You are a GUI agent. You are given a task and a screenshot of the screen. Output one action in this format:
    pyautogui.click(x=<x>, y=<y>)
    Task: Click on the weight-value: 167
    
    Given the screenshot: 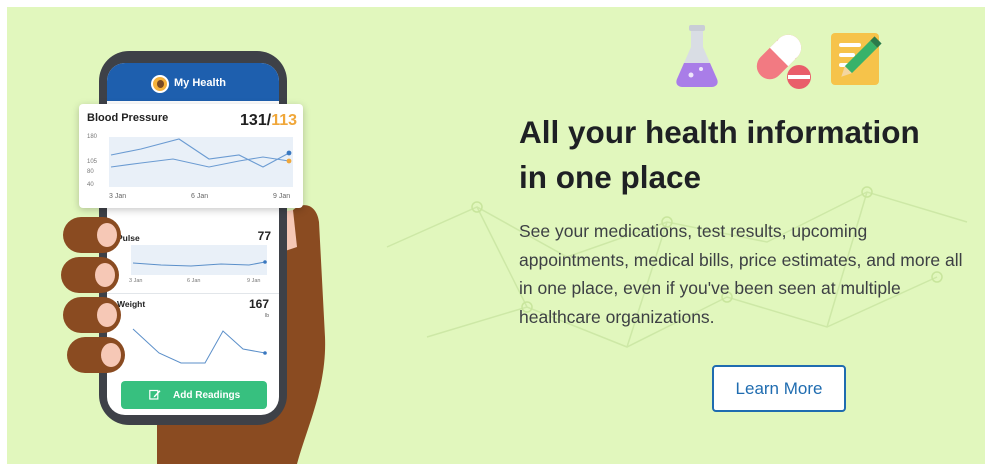 What is the action you would take?
    pyautogui.click(x=258, y=304)
    